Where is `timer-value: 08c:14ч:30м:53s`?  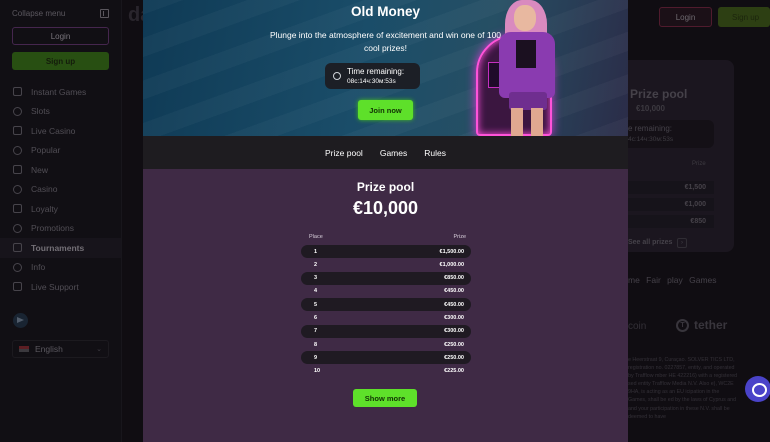
timer-value: 08c:14ч:30м:53s is located at coordinates (371, 81).